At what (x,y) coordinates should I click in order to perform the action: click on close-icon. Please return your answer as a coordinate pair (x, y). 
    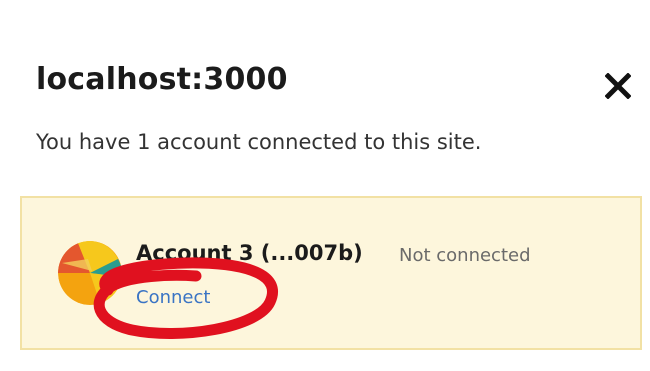
    Looking at the image, I should click on (618, 86).